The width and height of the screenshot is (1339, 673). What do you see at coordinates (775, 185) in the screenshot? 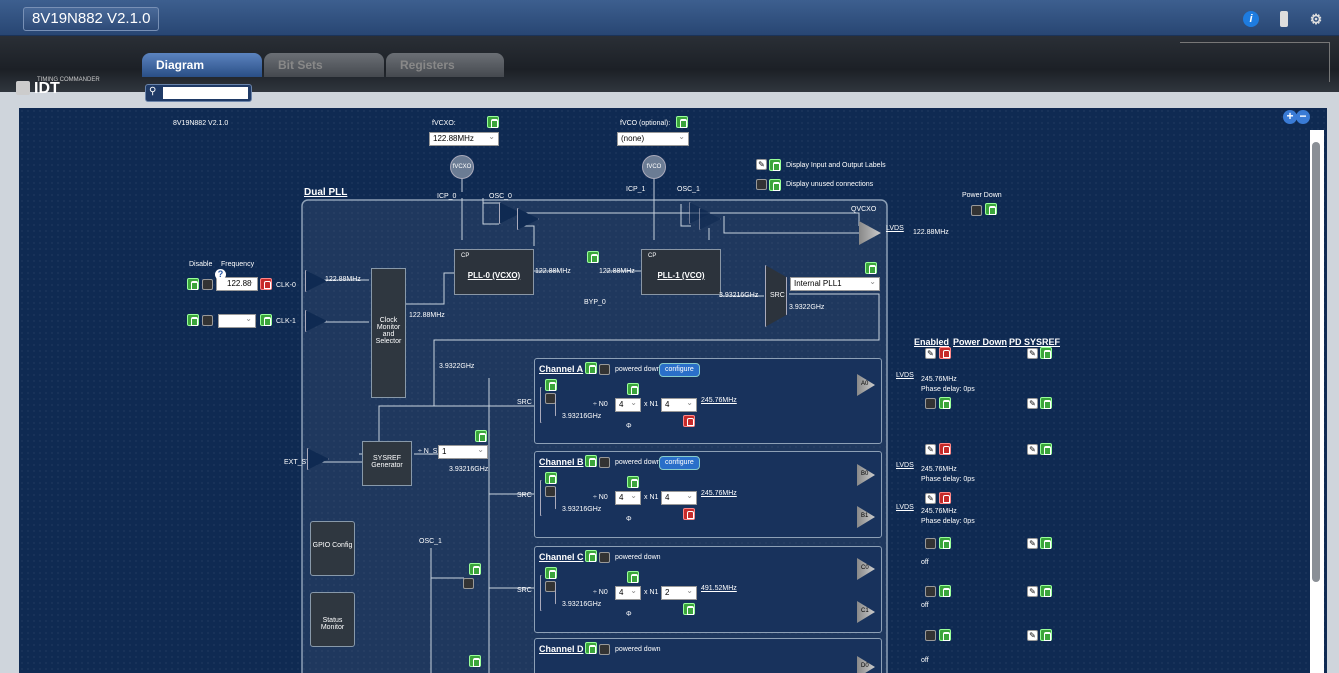
I see `display-unused-toggle` at bounding box center [775, 185].